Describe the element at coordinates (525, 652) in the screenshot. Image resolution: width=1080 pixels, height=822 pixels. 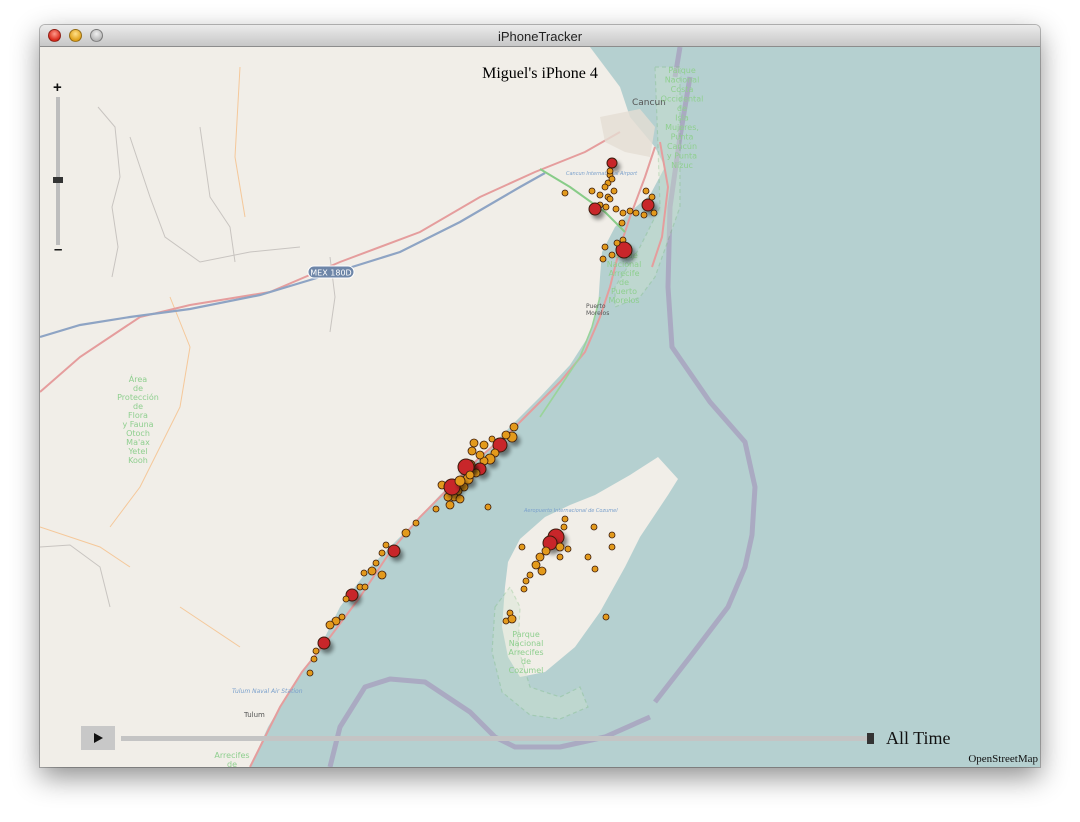
I see `park-label-cozumel: ParqueNacionalArrecifesdeCozumel` at that location.